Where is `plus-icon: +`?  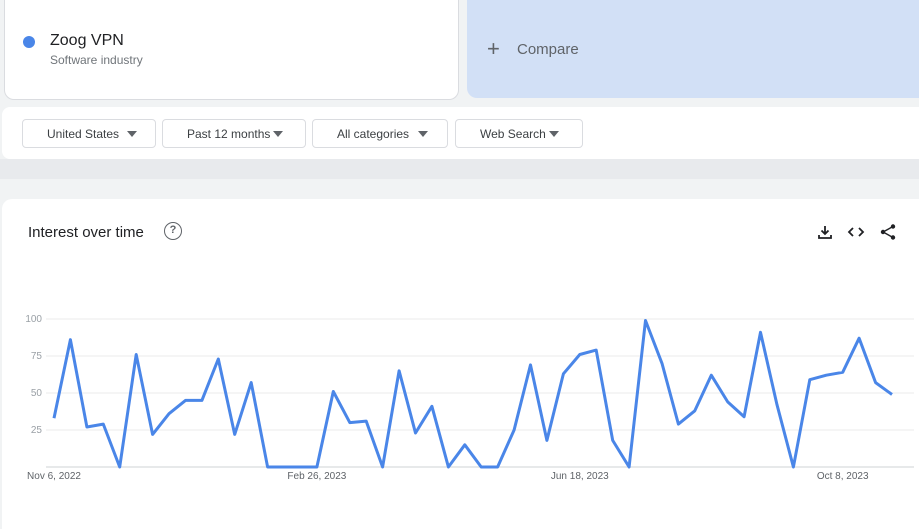
plus-icon: + is located at coordinates (493, 48).